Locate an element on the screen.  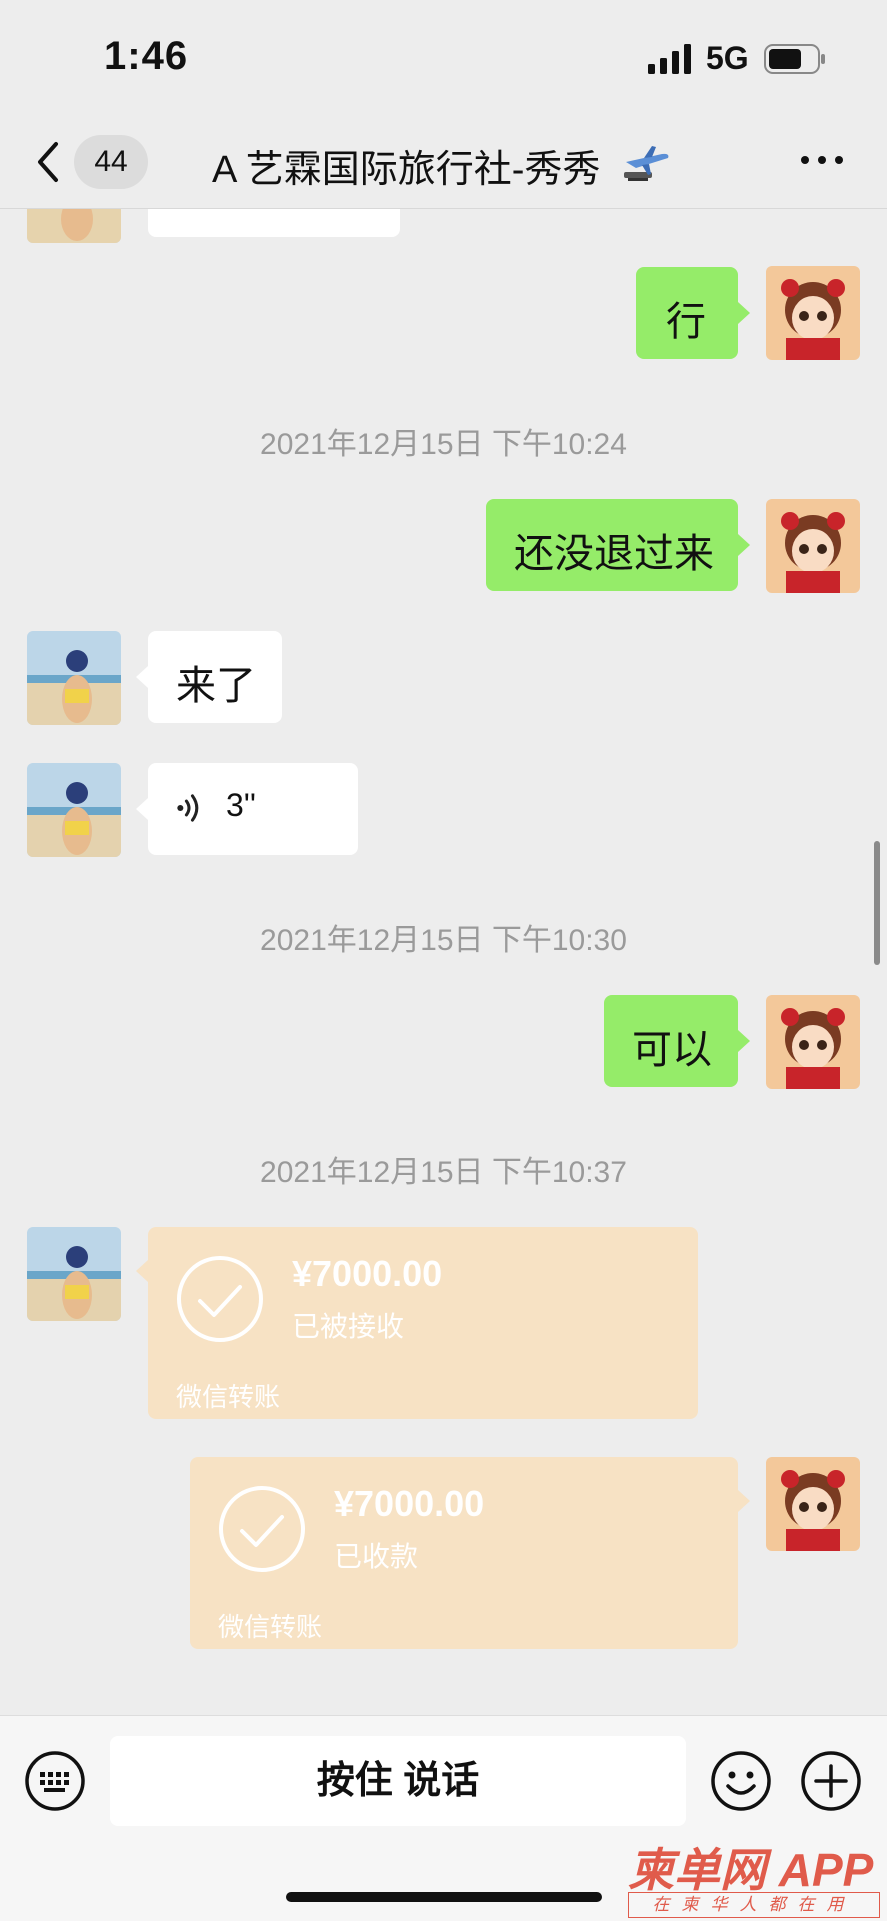
message-text: 行 is located at coordinates (686, 322).